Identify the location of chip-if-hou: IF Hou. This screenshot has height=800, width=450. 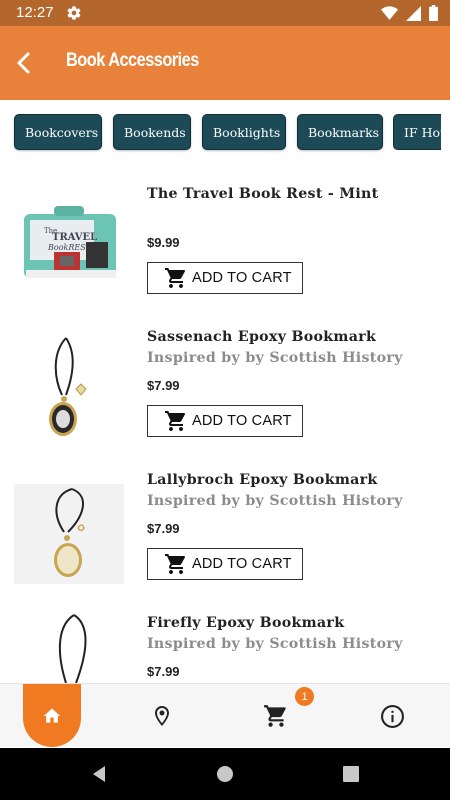
(417, 132).